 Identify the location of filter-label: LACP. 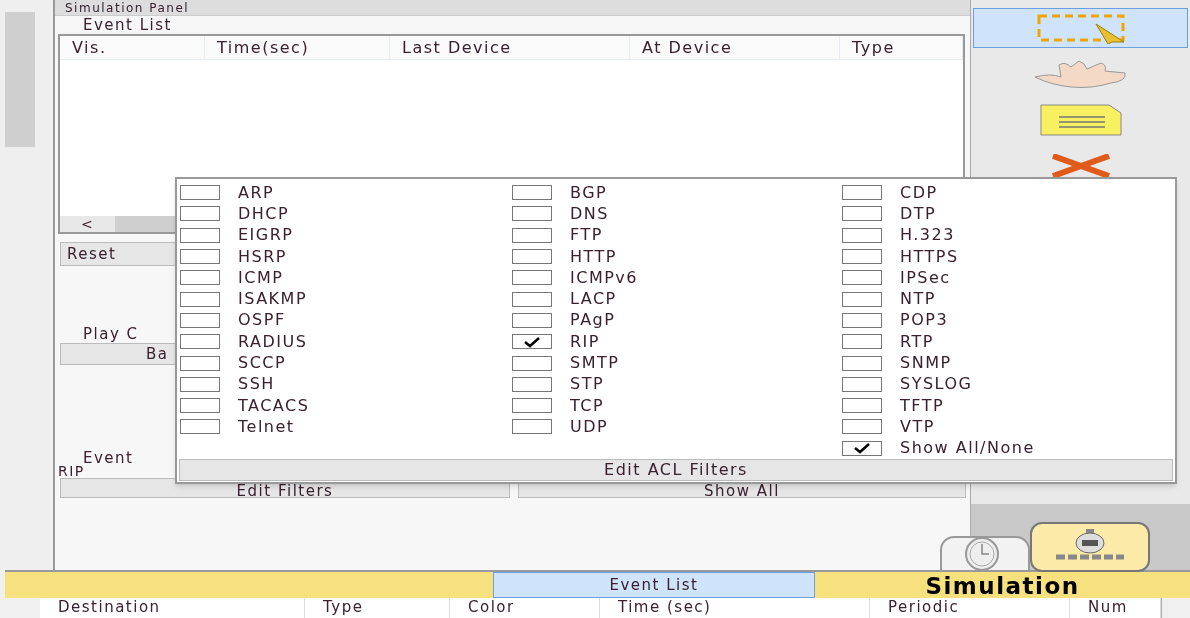
(593, 299).